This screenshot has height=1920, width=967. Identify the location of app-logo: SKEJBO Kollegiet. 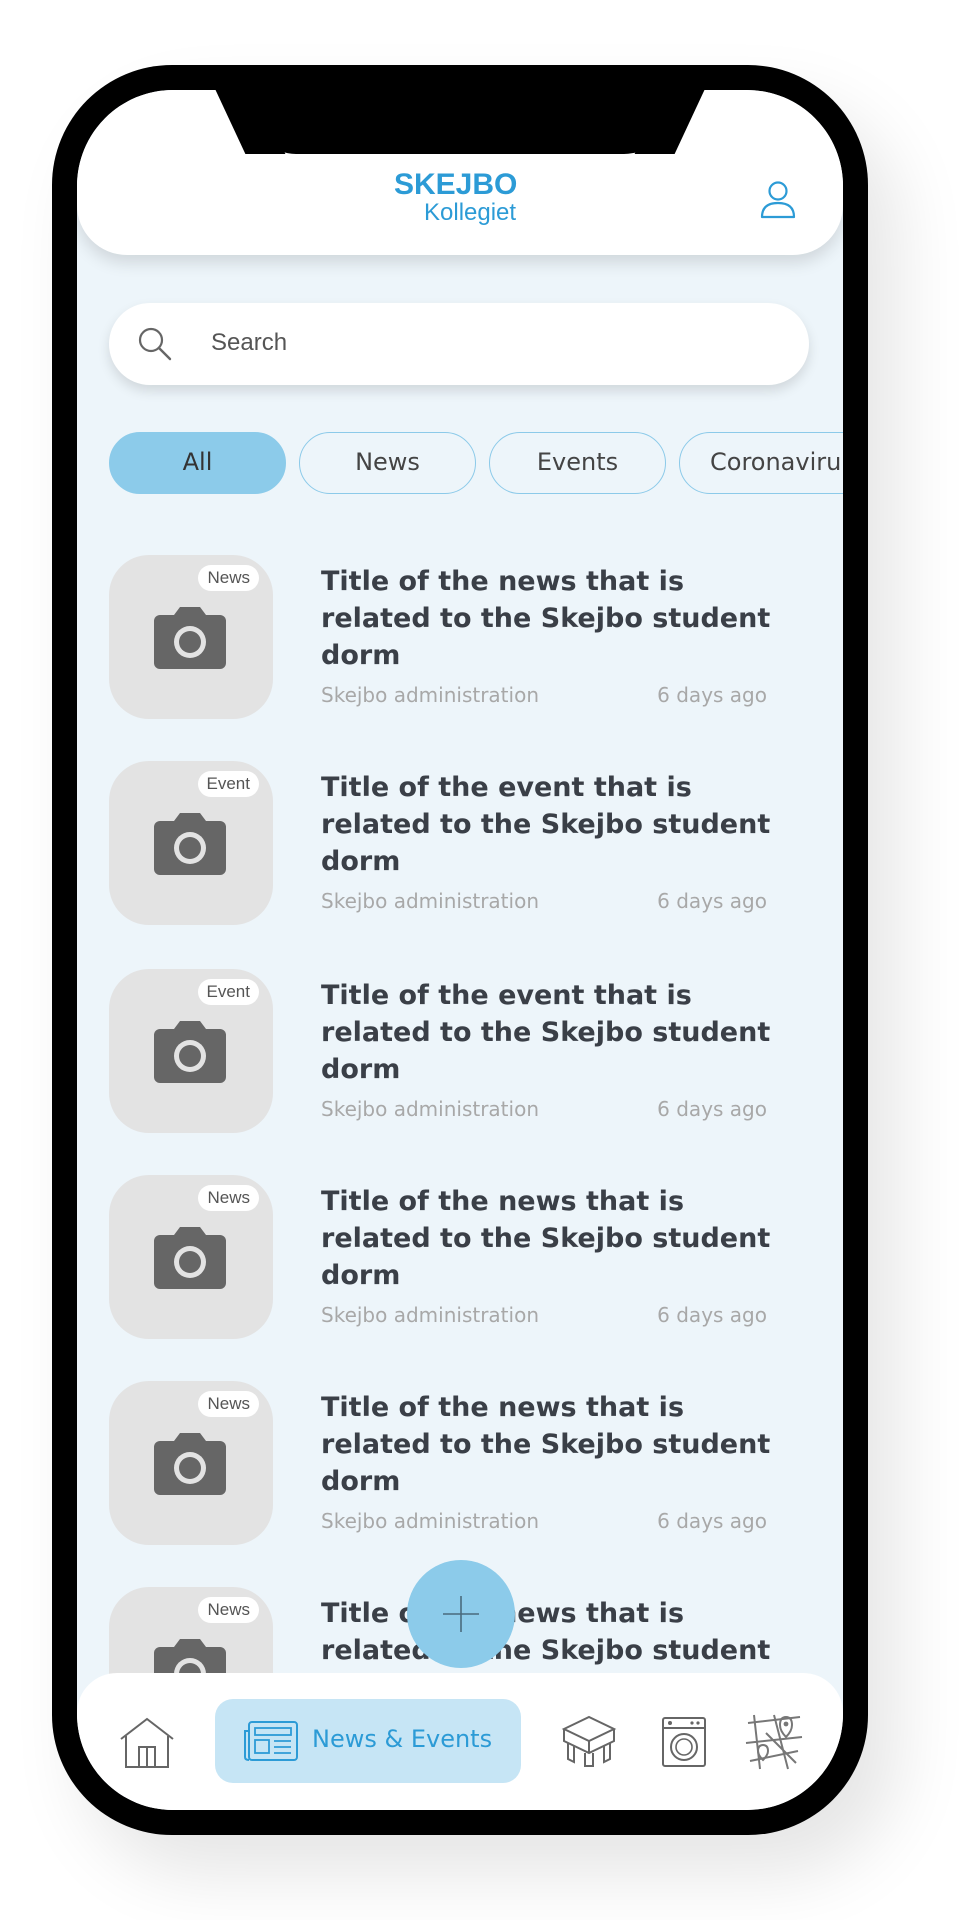
(464, 198).